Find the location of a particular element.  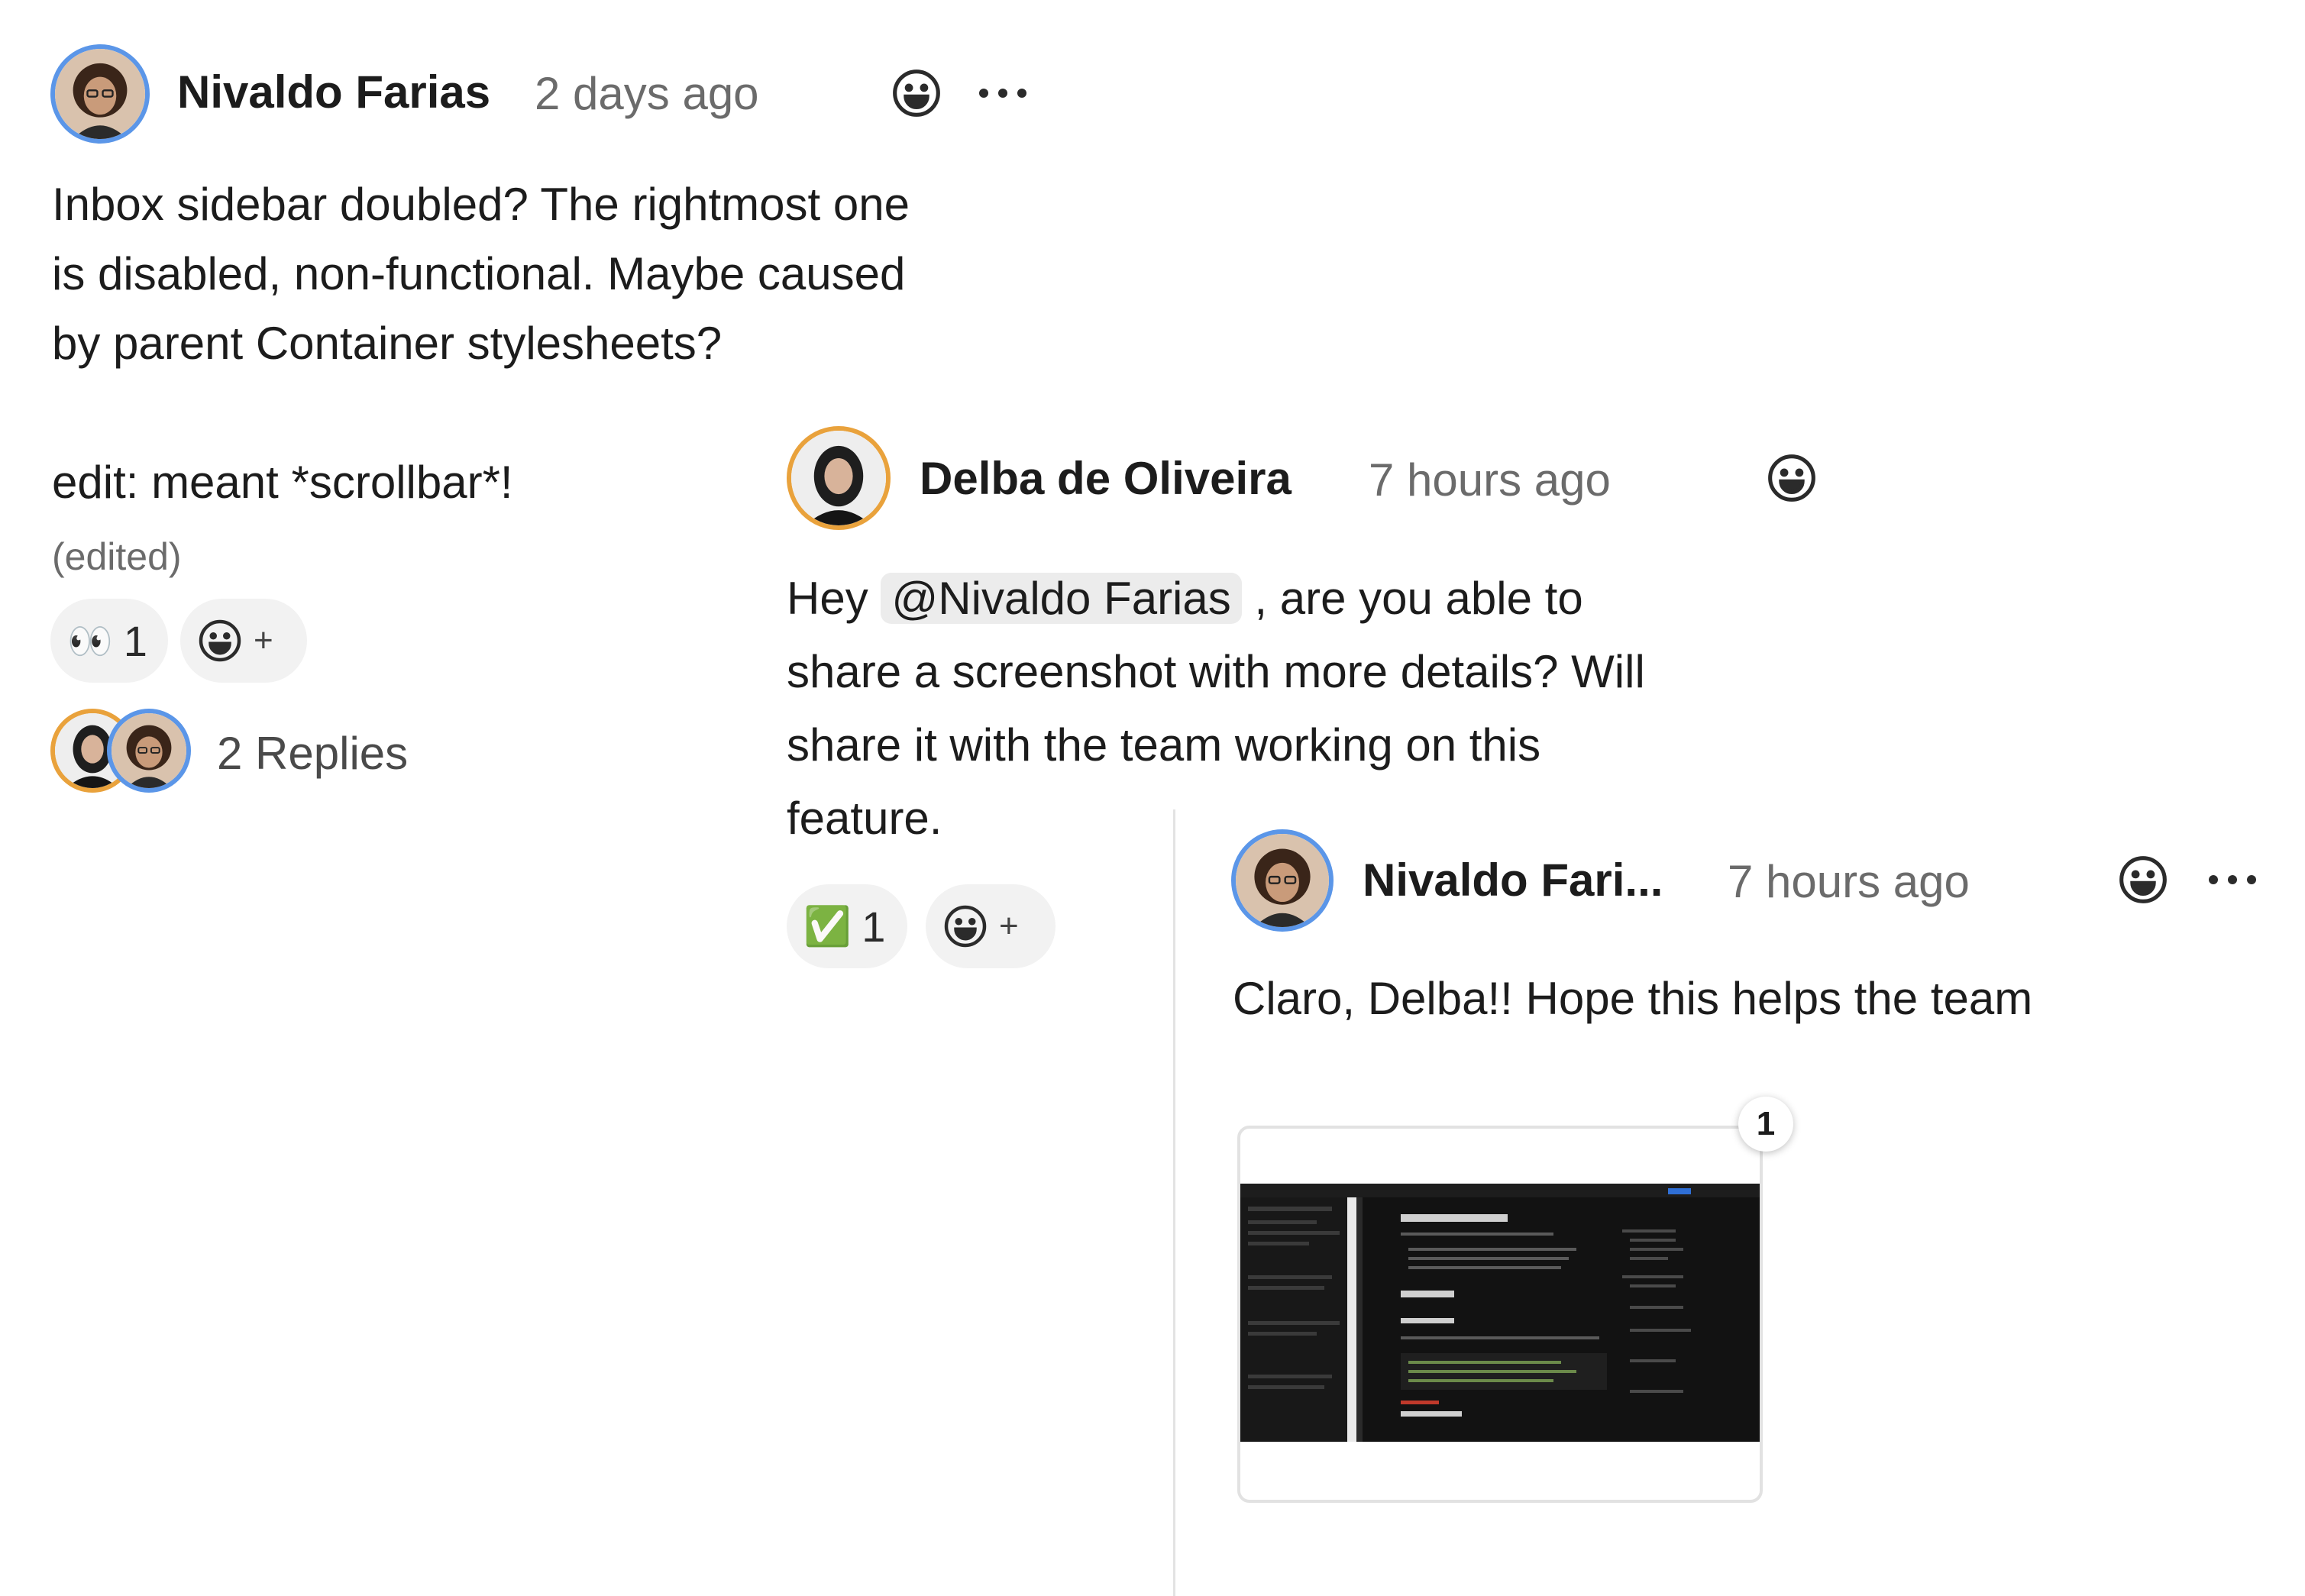

replies-link: 2 Replies is located at coordinates (312, 753).